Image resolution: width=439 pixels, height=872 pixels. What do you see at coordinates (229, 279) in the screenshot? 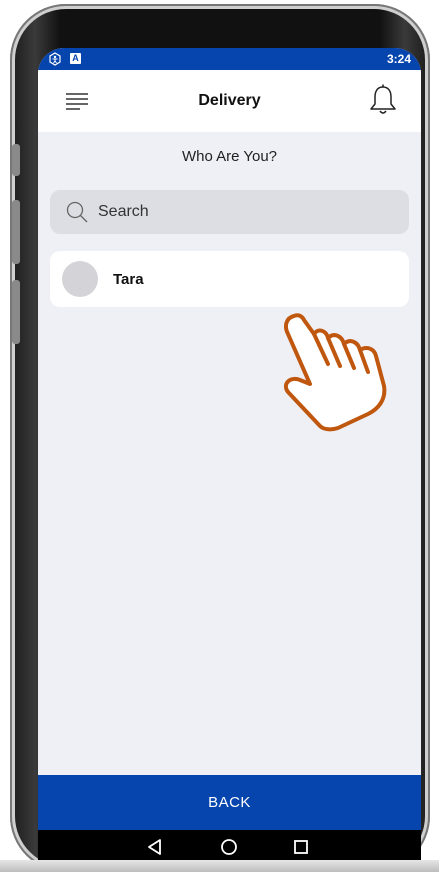
I see `user-list-item: Tara` at bounding box center [229, 279].